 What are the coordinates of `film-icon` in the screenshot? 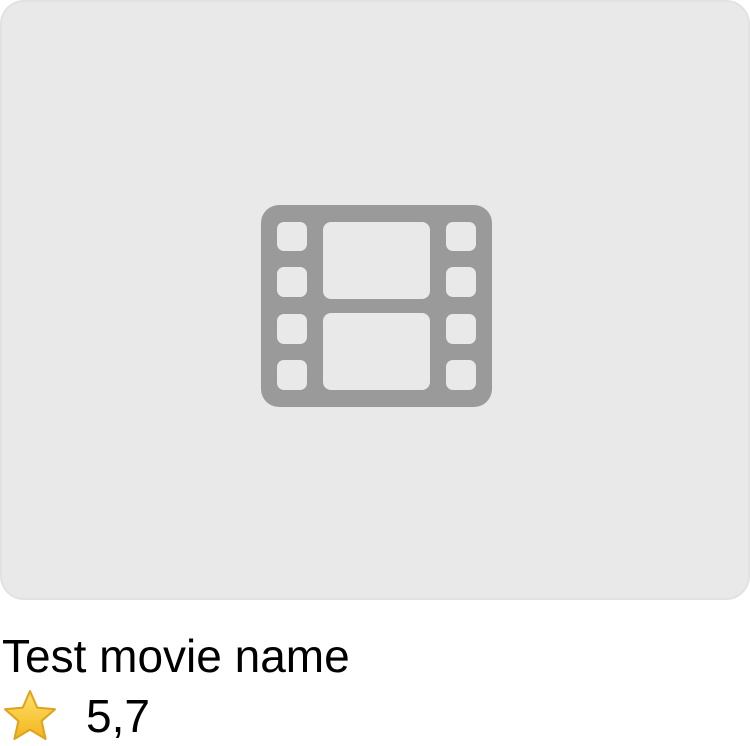 It's located at (376, 306).